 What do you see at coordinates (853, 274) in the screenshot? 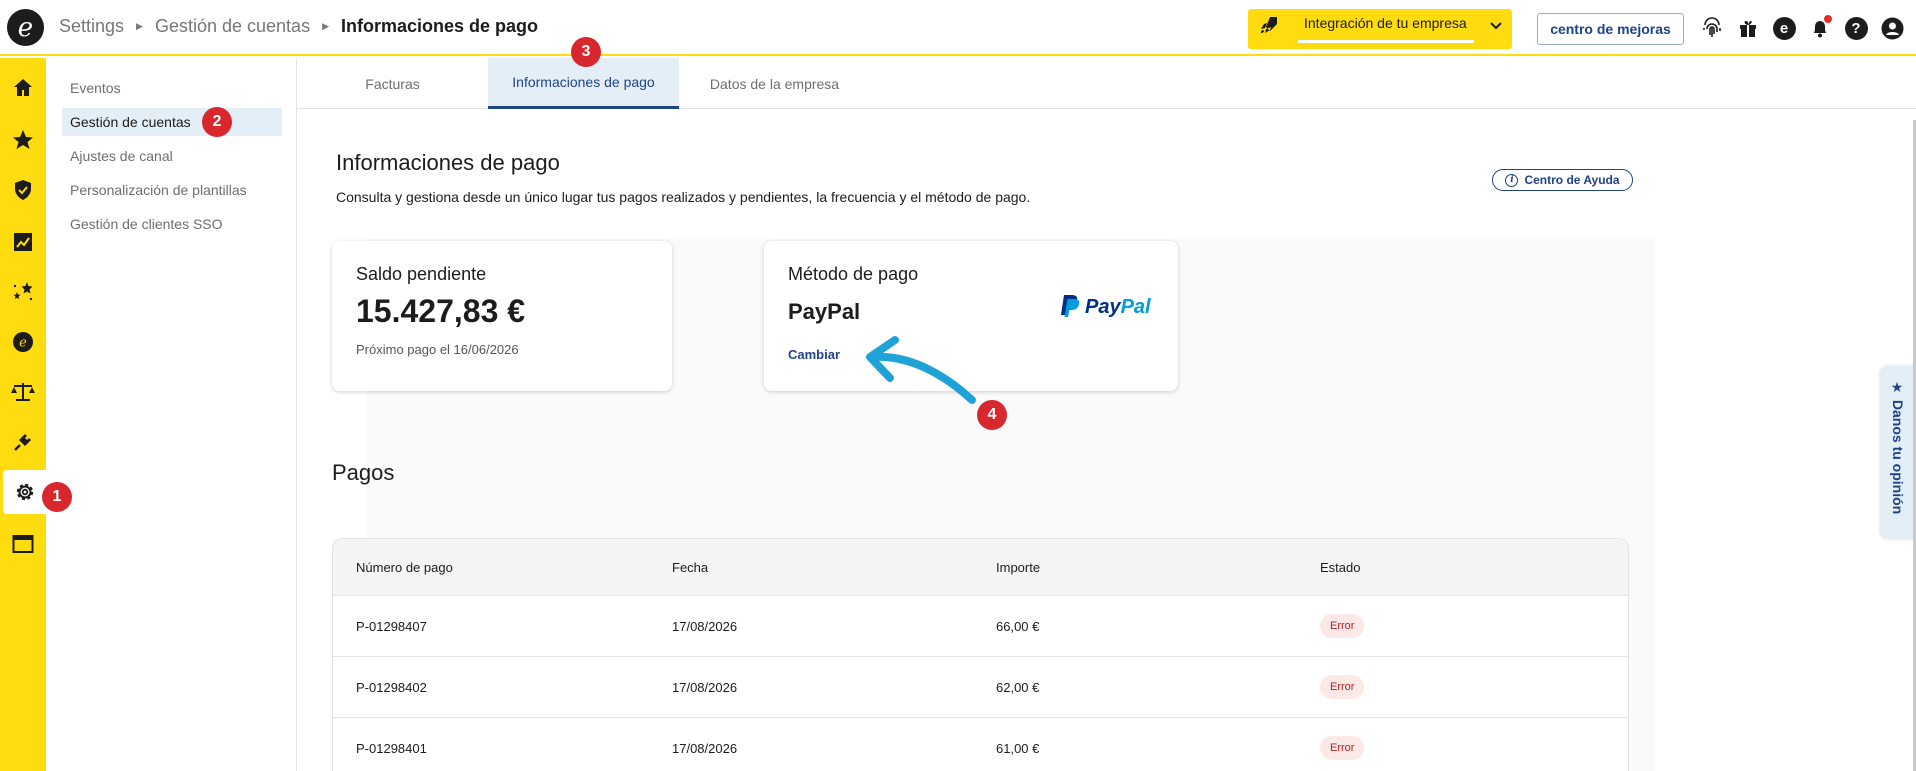
I see `payment-method-title: Método de pago` at bounding box center [853, 274].